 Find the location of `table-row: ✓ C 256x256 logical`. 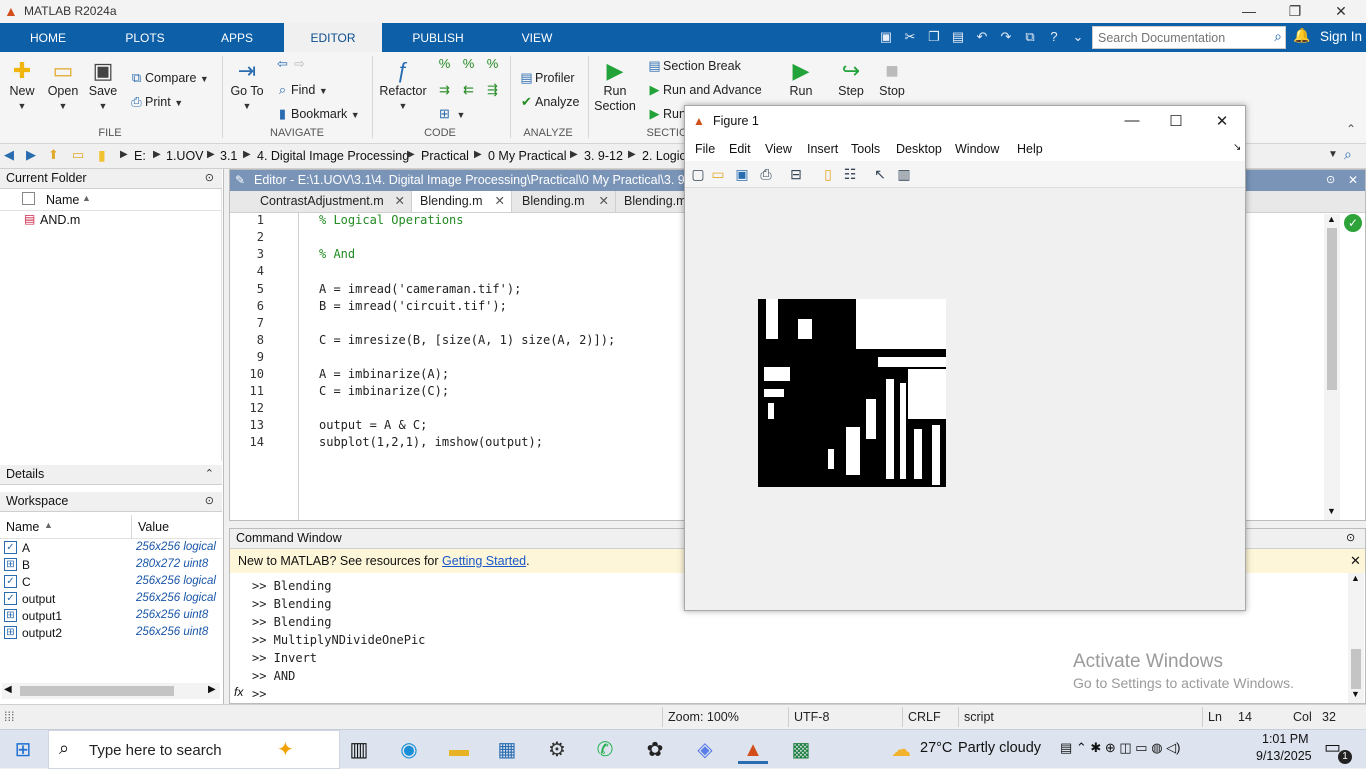

table-row: ✓ C 256x256 logical is located at coordinates (111, 582).